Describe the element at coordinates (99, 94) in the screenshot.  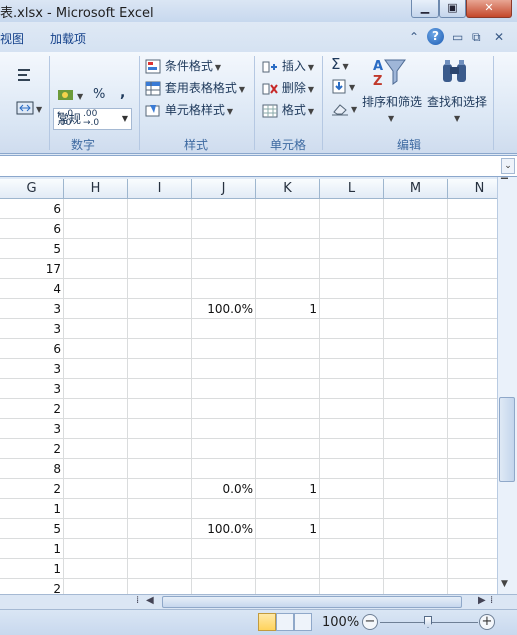
I see `percent-style-button: %` at that location.